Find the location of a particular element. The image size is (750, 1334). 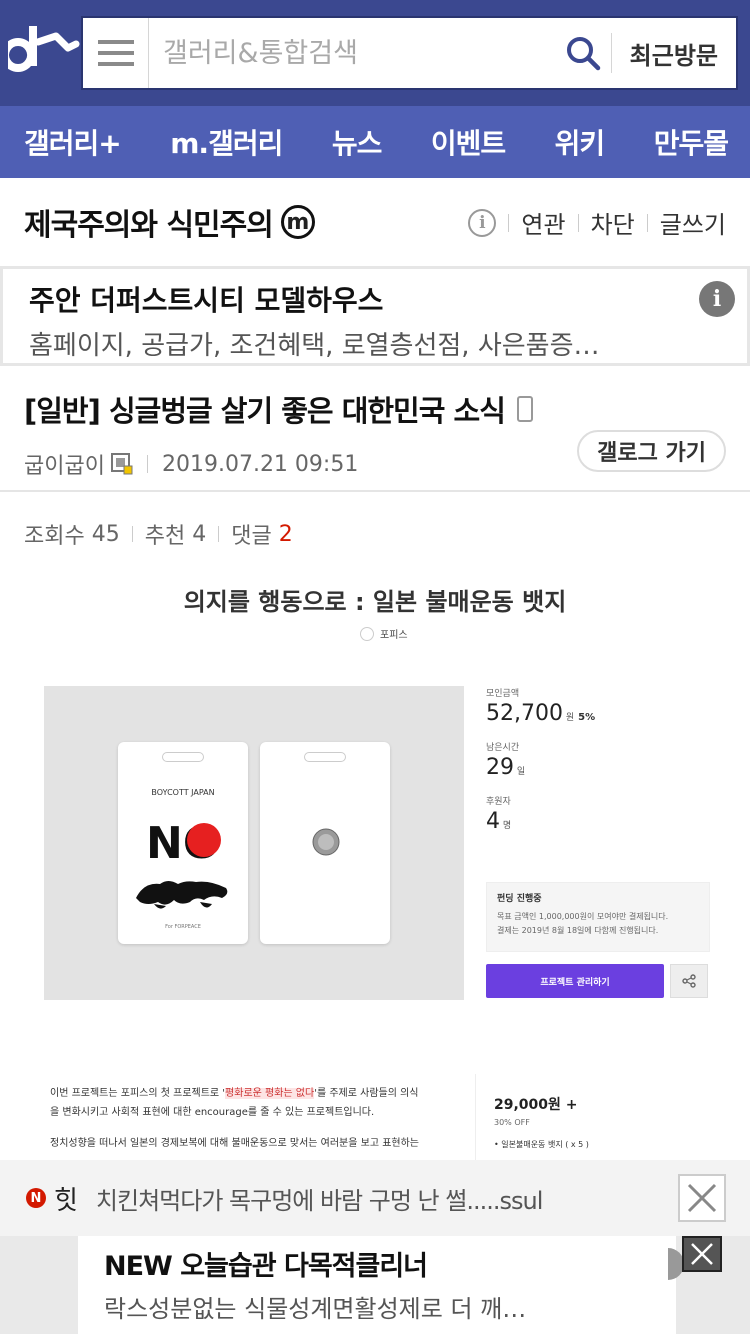

nav-news: 뉴스 is located at coordinates (357, 142).